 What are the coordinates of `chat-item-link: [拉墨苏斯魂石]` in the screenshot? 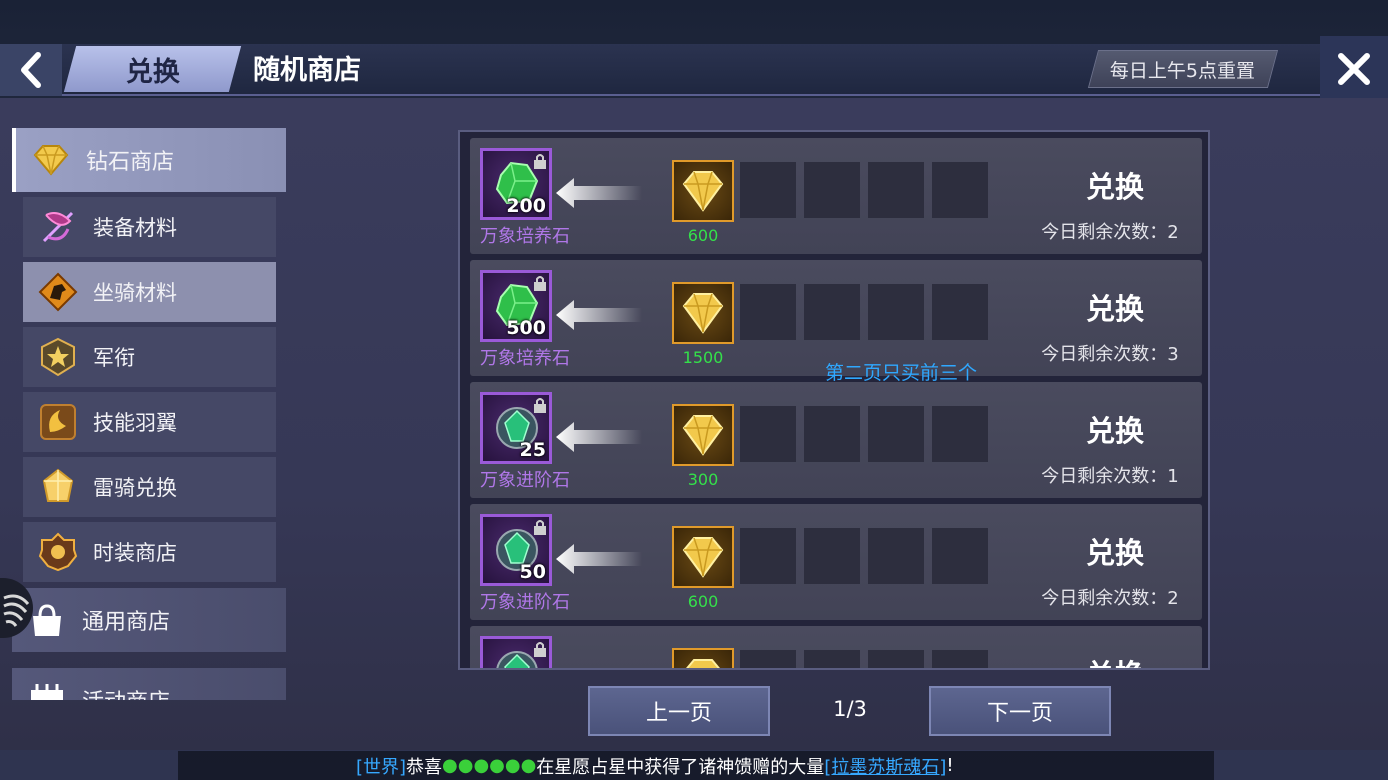 It's located at (885, 766).